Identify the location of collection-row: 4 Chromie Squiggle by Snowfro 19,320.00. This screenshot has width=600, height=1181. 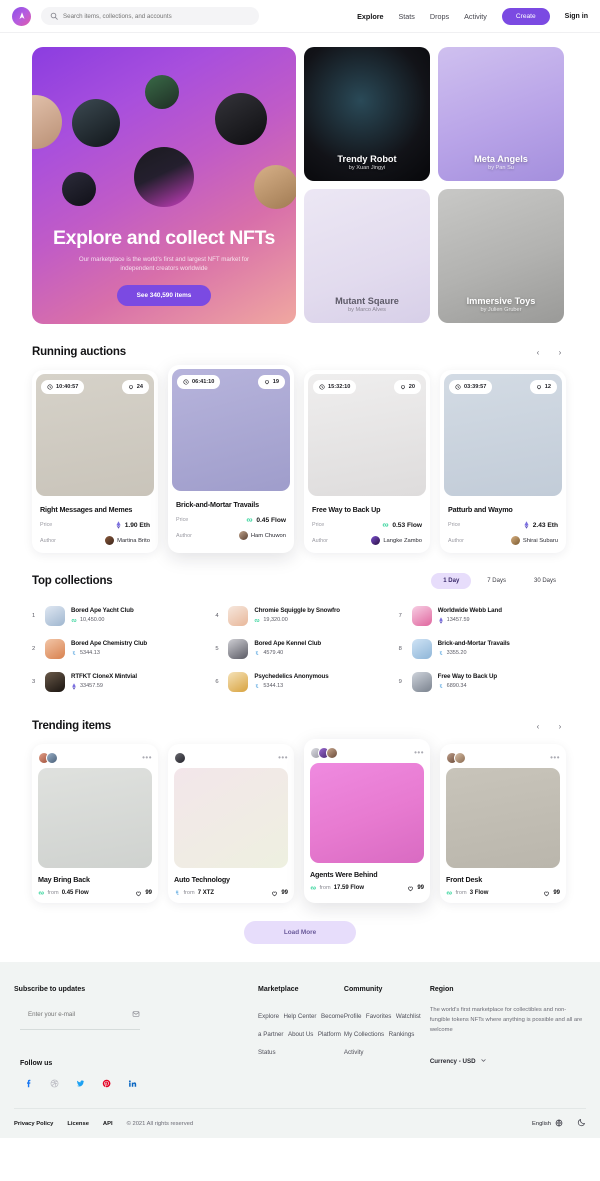
(299, 615).